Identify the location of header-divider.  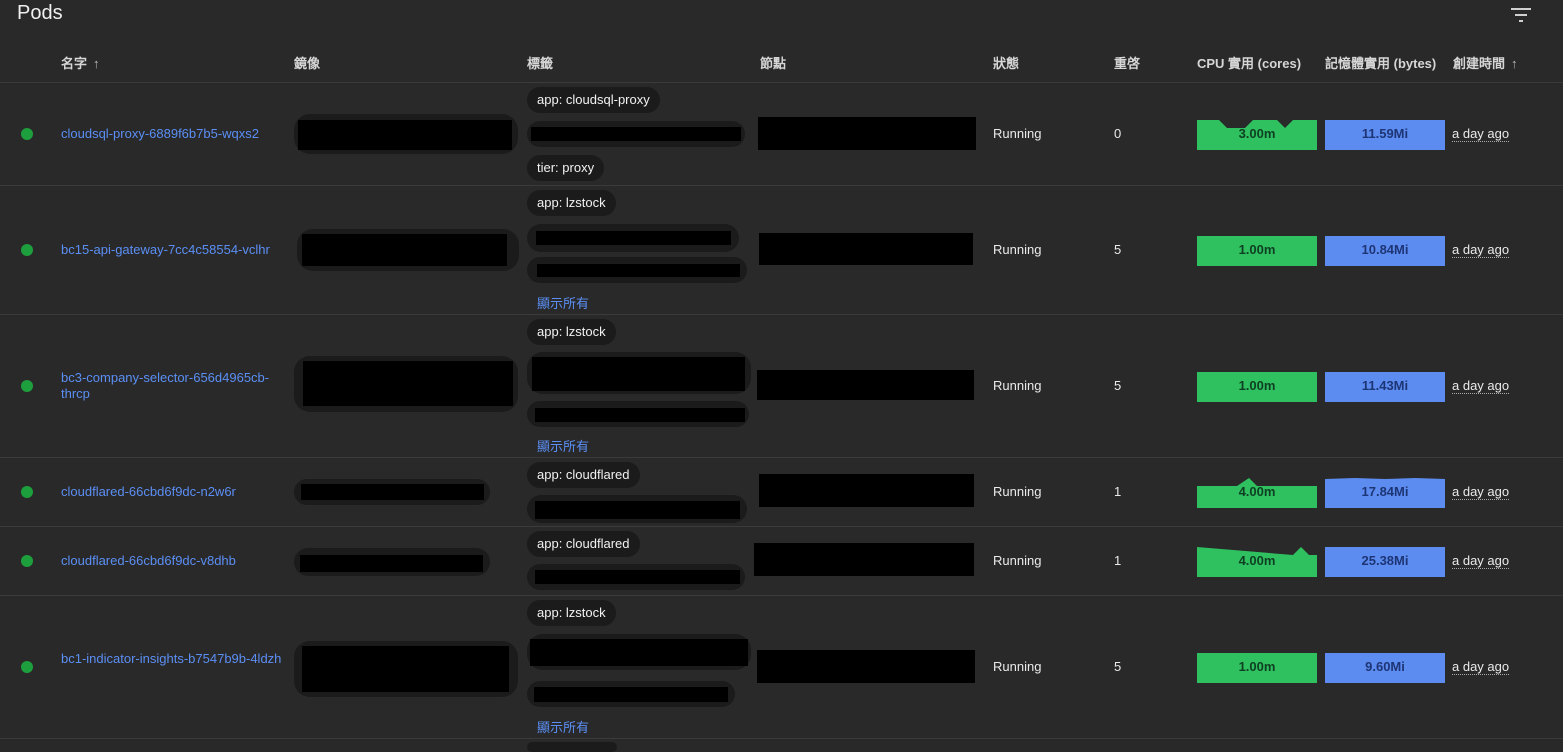
(781, 82).